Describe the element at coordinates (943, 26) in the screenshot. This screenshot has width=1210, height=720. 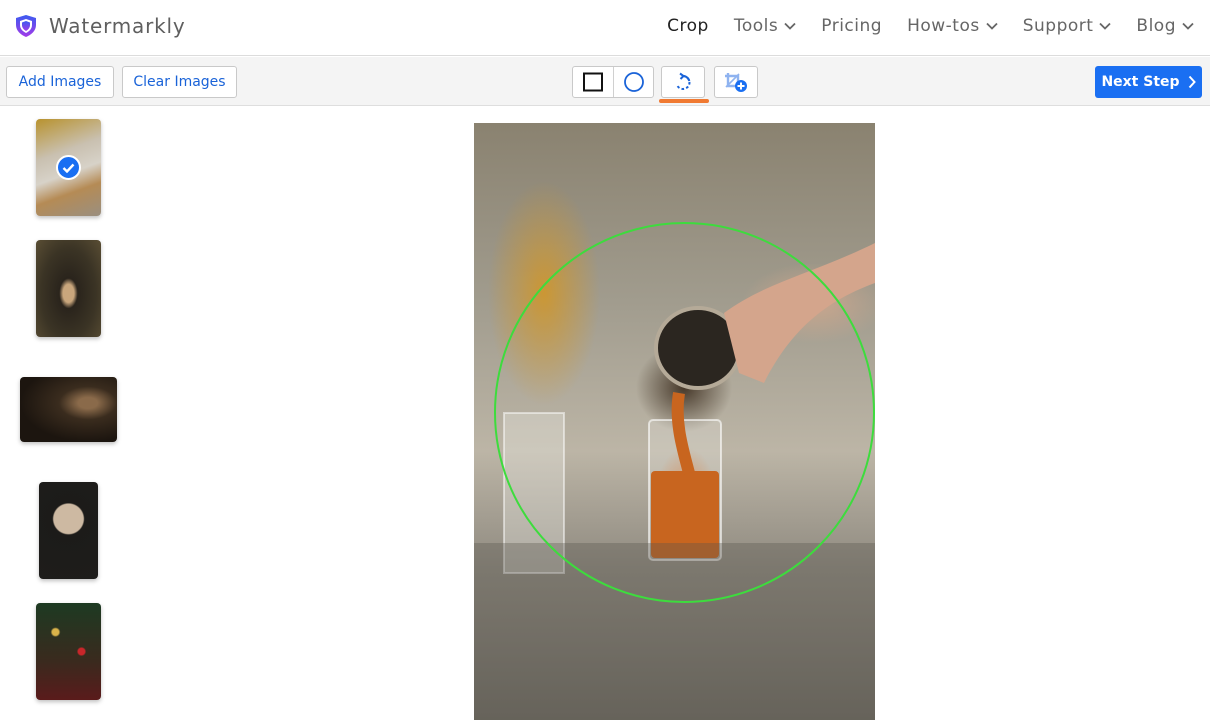
I see `nav-how-tos-label: How-tos` at that location.